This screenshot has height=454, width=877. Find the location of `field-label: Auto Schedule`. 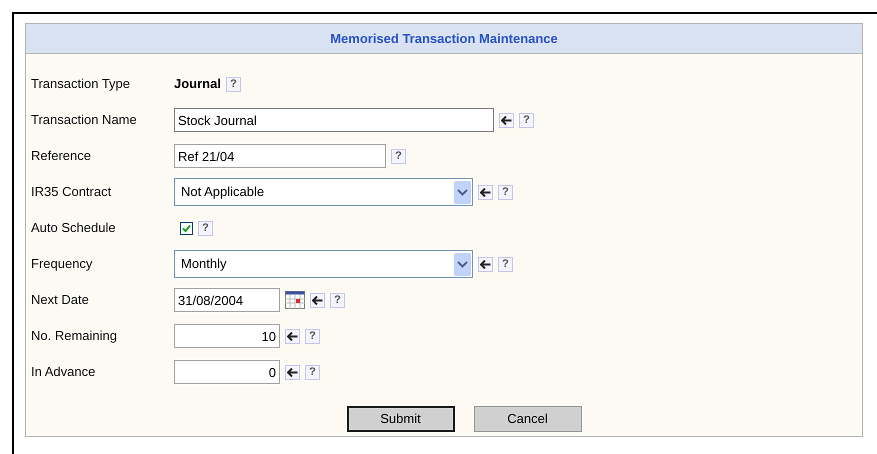

field-label: Auto Schedule is located at coordinates (74, 228).